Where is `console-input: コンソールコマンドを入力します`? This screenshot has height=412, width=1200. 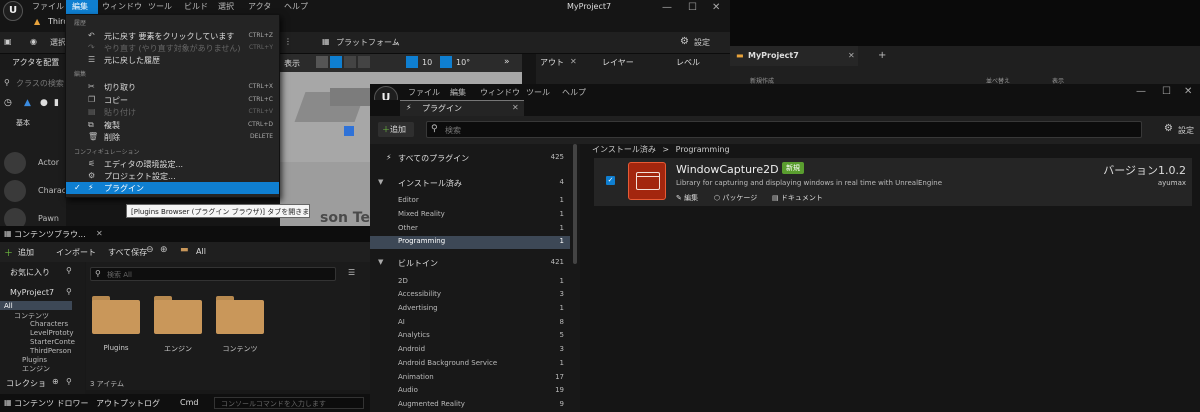 console-input: コンソールコマンドを入力します is located at coordinates (289, 403).